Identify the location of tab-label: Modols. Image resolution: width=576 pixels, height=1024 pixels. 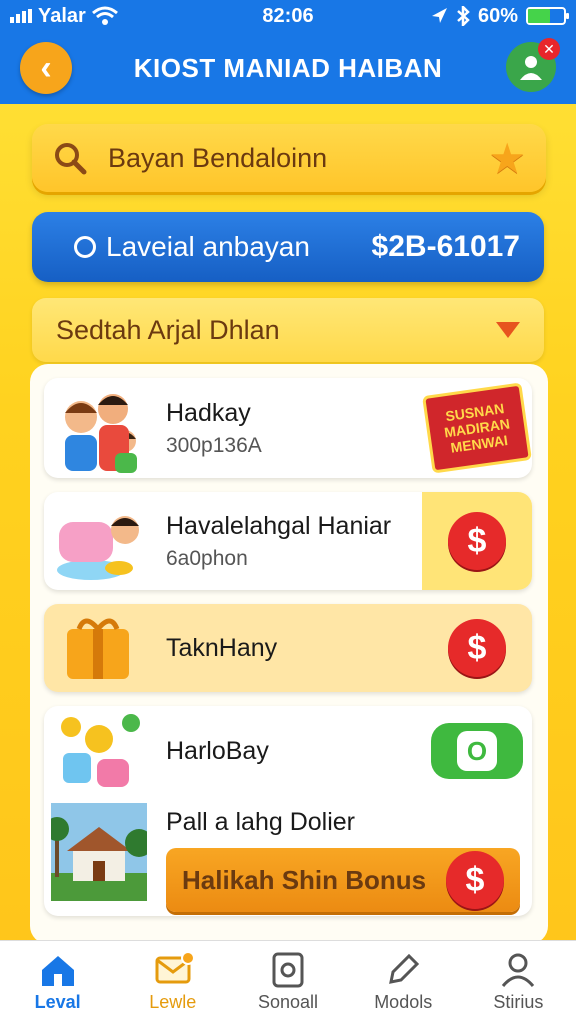
(403, 1002).